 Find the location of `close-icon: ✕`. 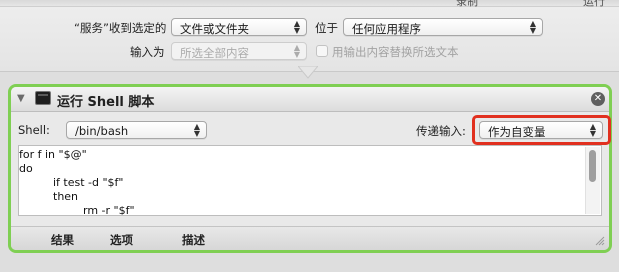

close-icon: ✕ is located at coordinates (598, 99).